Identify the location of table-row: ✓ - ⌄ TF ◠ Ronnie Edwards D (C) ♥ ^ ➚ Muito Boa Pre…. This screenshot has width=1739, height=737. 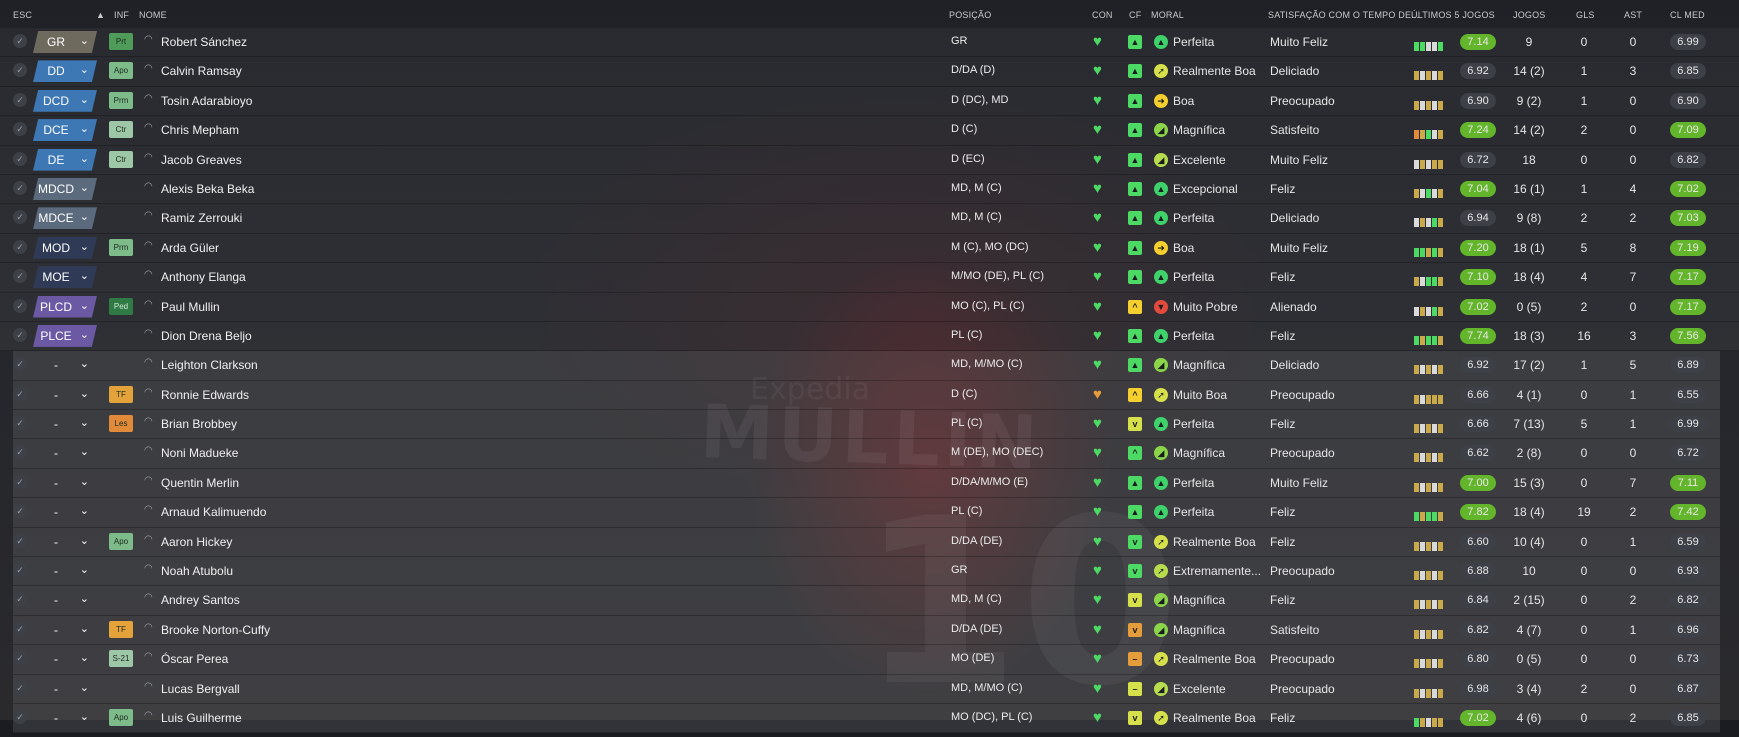
(866, 395).